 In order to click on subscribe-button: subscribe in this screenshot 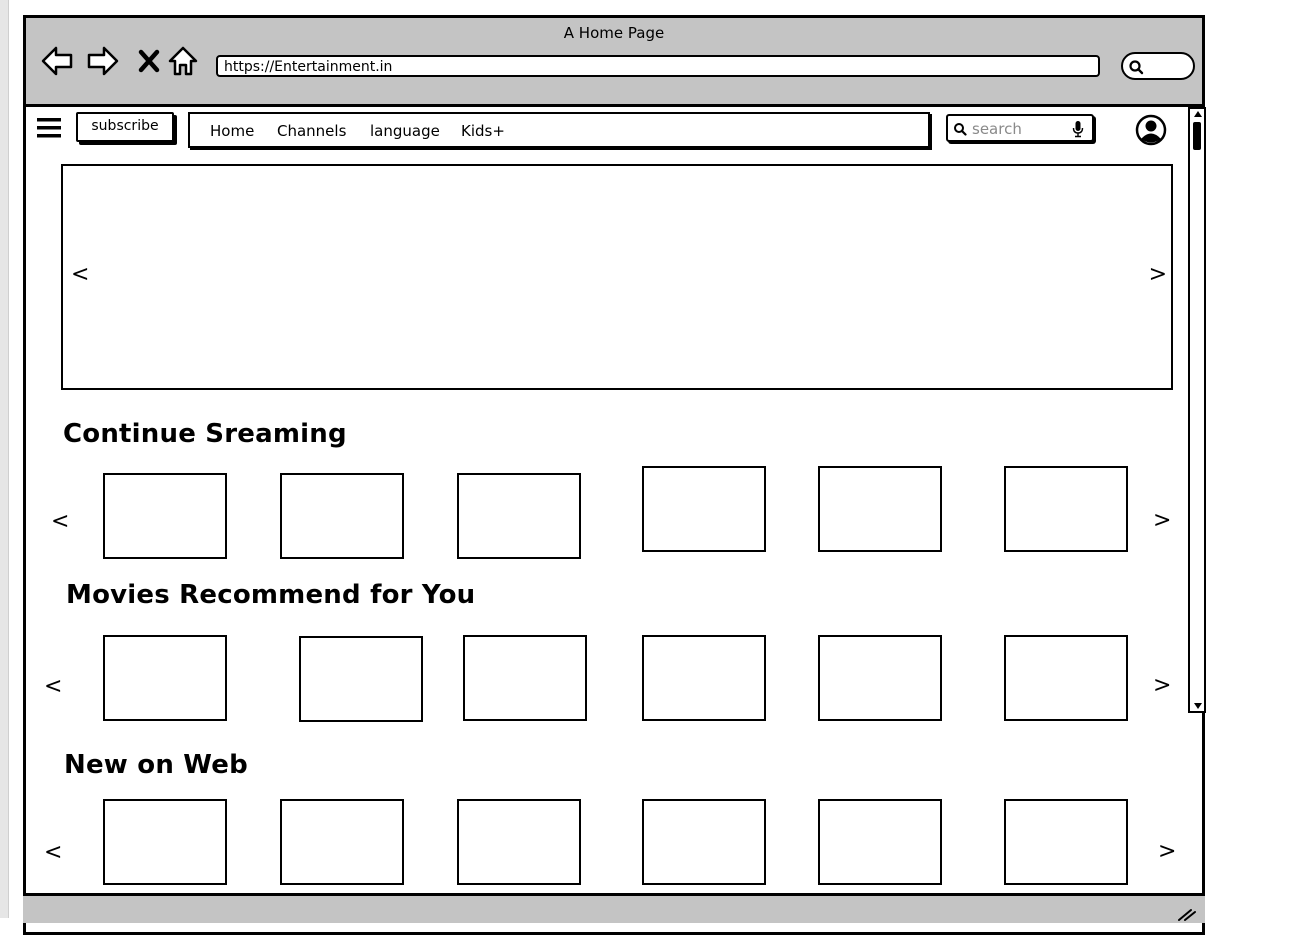, I will do `click(125, 127)`.